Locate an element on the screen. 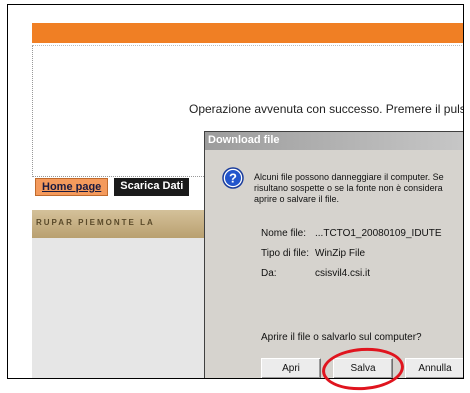 The height and width of the screenshot is (393, 470). left-grey-area is located at coordinates (122, 308).